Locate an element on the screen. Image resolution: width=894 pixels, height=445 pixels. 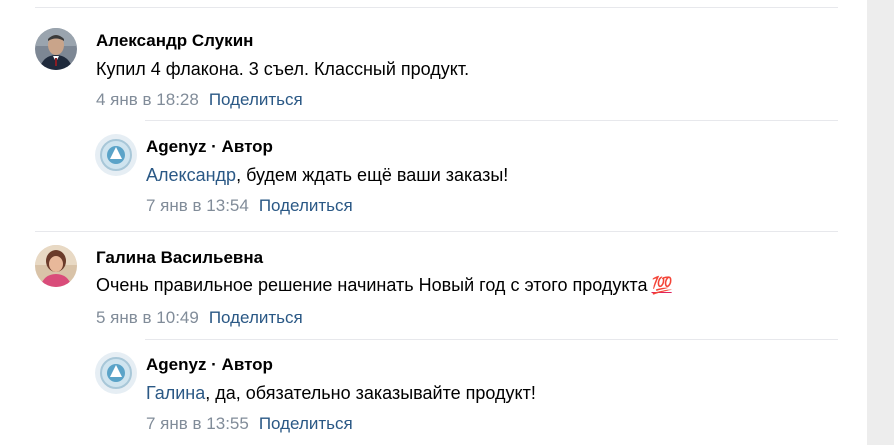
reply-date: 7 янв в 13:55 is located at coordinates (197, 423).